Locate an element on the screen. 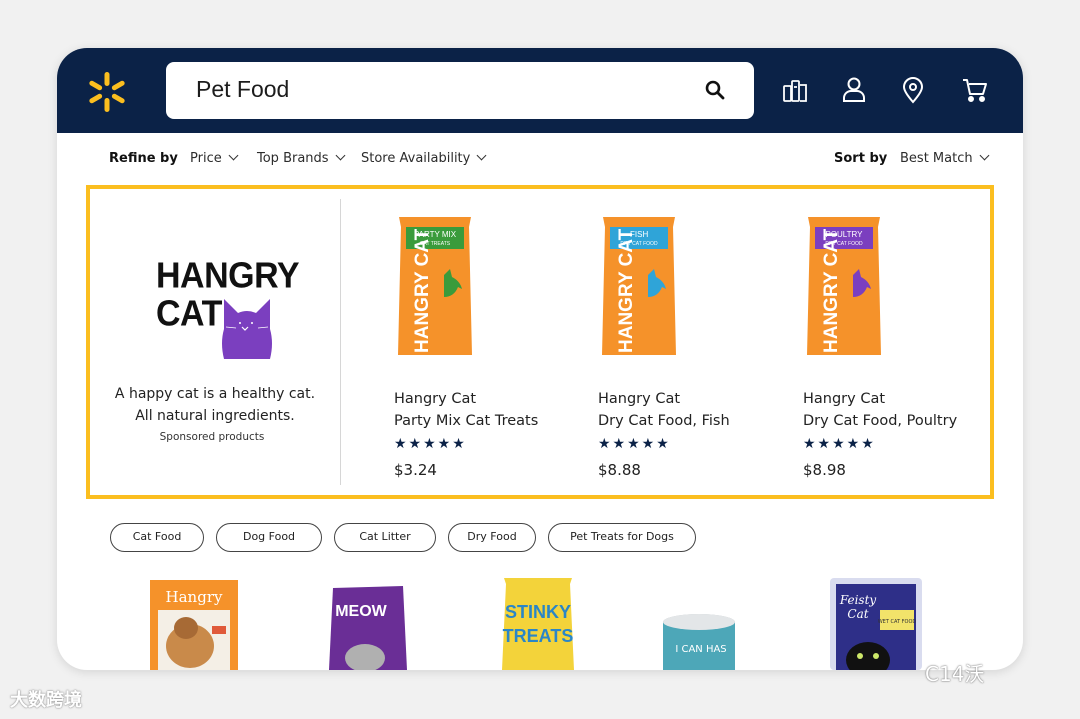  product-price: $8.98 is located at coordinates (824, 470).